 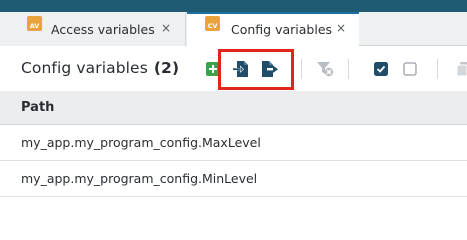 I want to click on page-title: Config variables (2), so click(x=100, y=68).